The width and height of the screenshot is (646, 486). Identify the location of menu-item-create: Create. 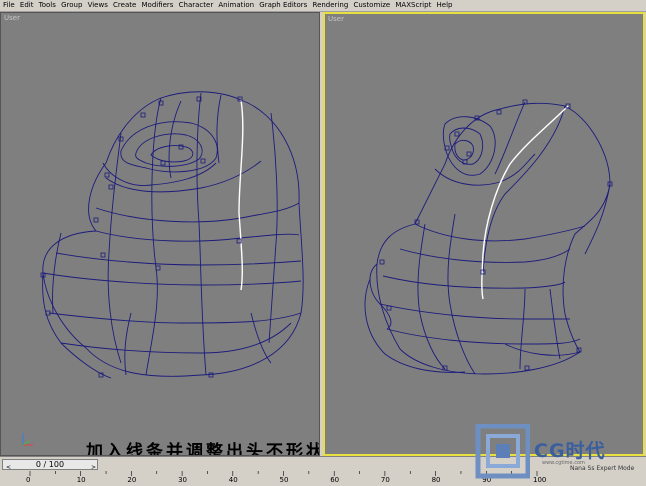
(124, 5).